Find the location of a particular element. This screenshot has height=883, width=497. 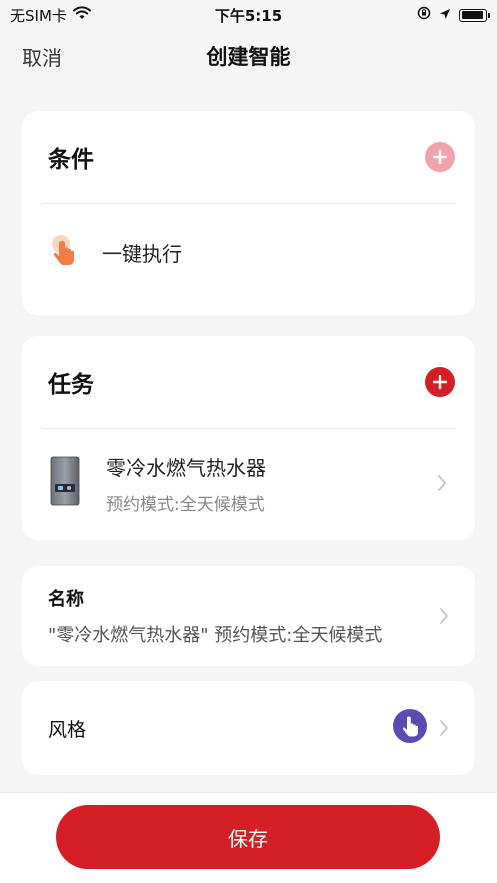

condition-label: 一键执行 is located at coordinates (142, 253).